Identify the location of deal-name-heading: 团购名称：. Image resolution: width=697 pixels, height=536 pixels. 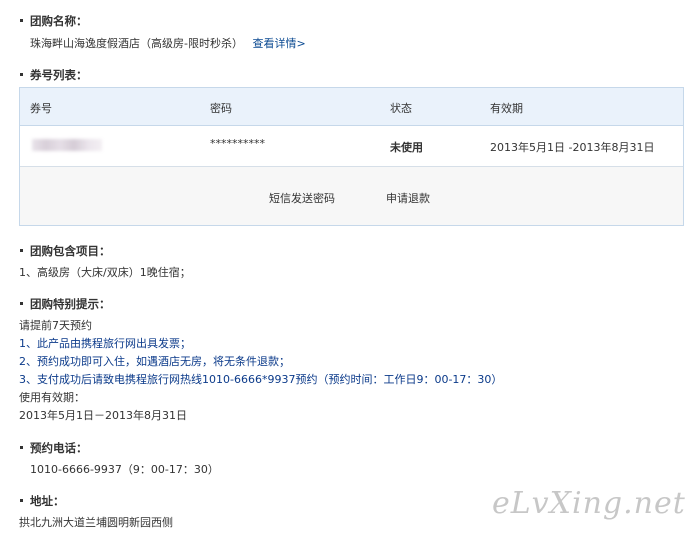
(54, 21).